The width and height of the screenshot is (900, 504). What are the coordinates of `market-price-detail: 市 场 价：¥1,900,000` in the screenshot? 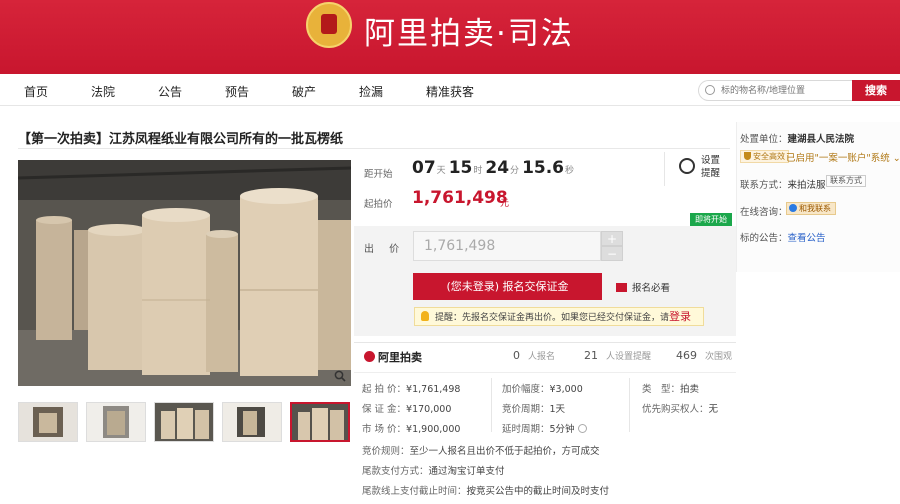 It's located at (411, 428).